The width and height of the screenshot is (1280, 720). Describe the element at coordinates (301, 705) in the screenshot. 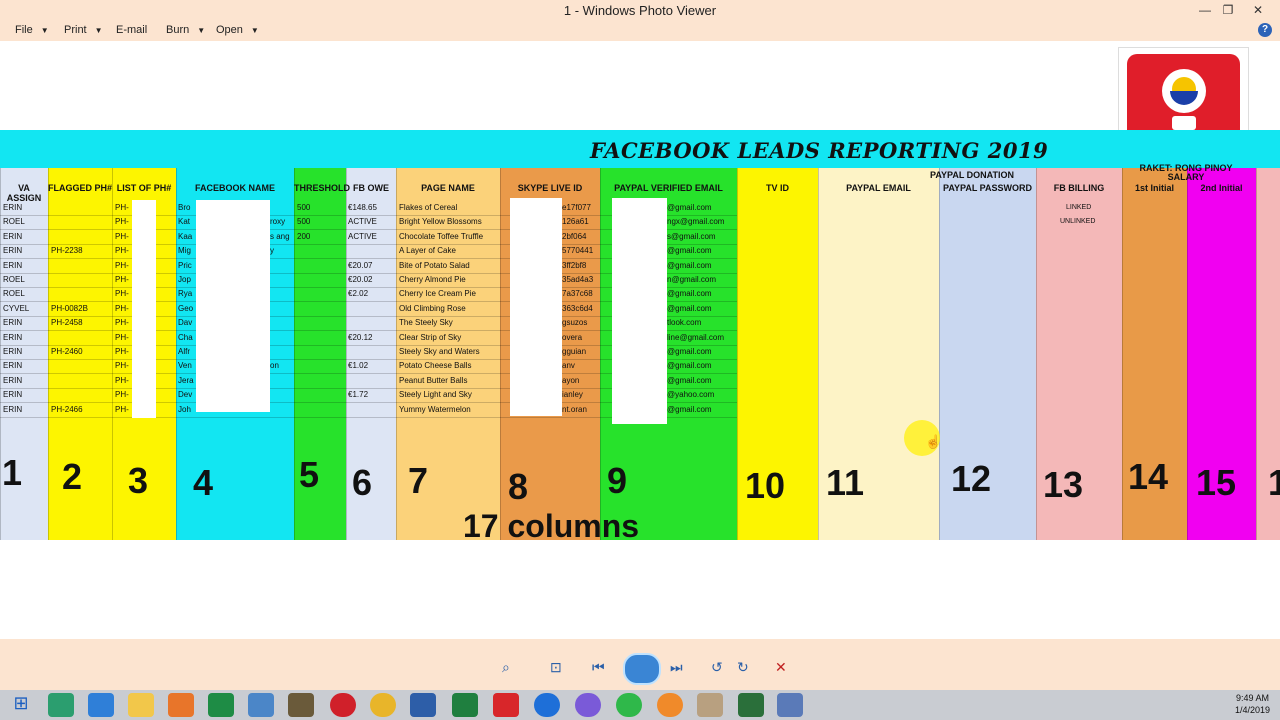

I see `media-icon` at that location.